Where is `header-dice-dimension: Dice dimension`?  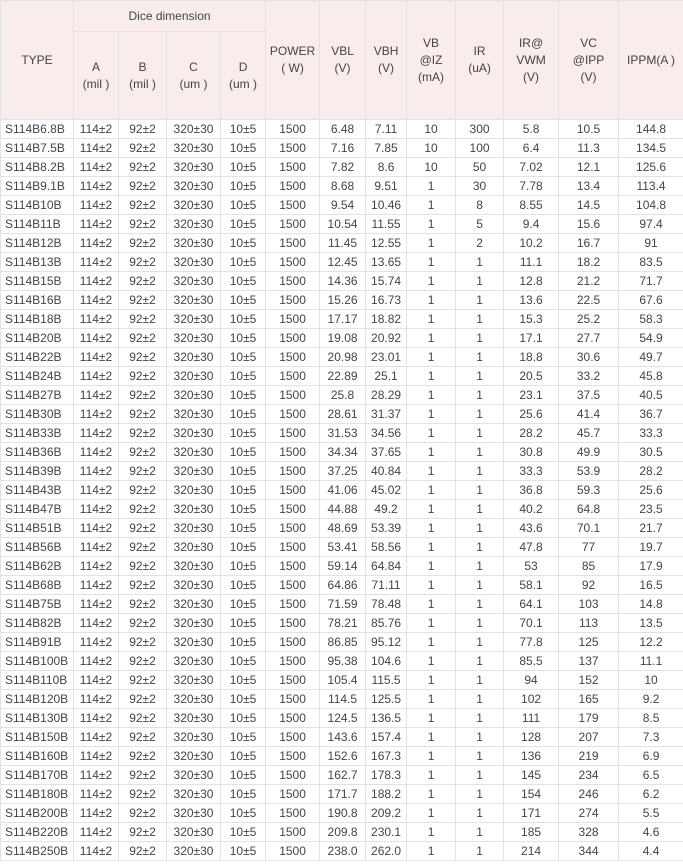
header-dice-dimension: Dice dimension is located at coordinates (169, 16).